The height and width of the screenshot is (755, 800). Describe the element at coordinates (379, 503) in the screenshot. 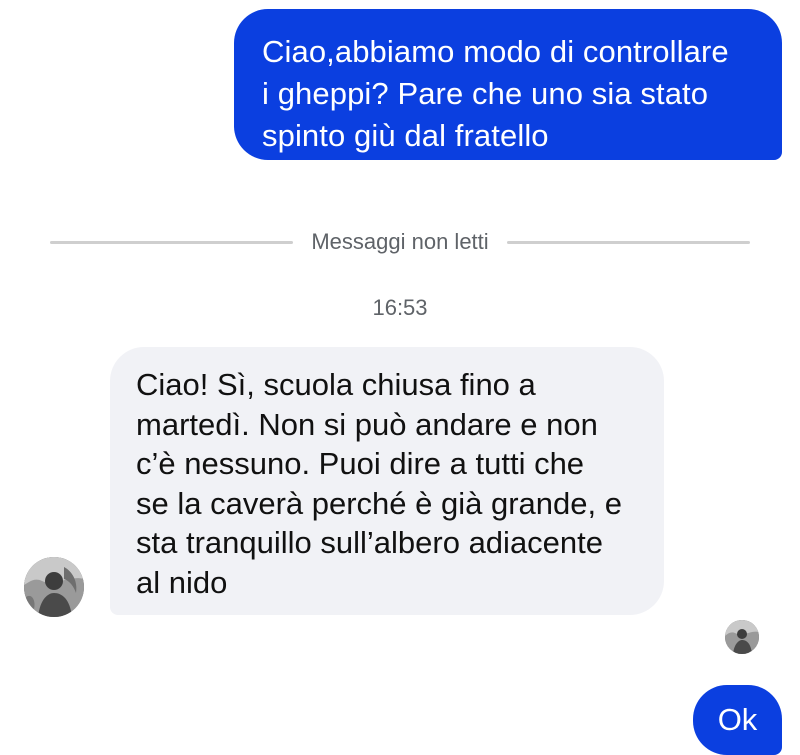

I see `message-text-line: se la caverà perché è già grande, e` at that location.